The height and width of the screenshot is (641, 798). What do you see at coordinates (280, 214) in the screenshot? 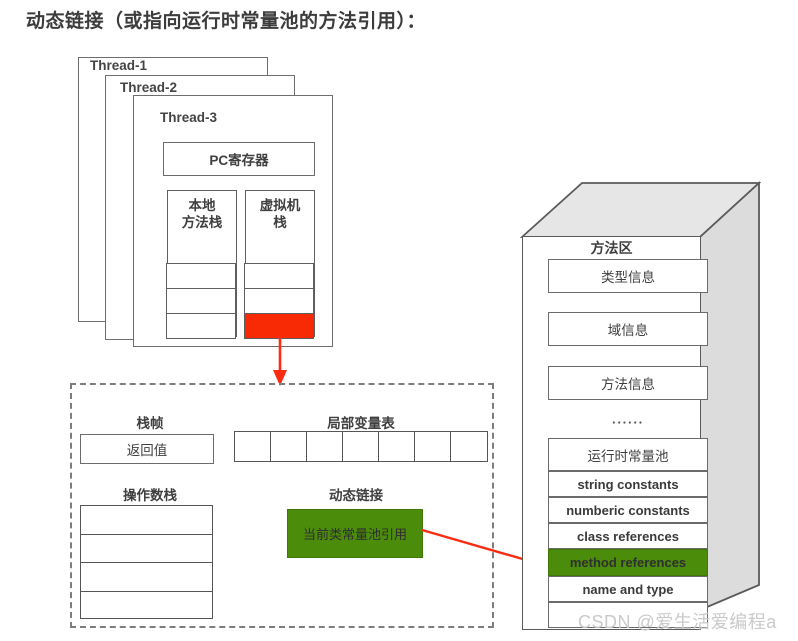
I see `vm-stack-title: 虚拟机 栈` at bounding box center [280, 214].